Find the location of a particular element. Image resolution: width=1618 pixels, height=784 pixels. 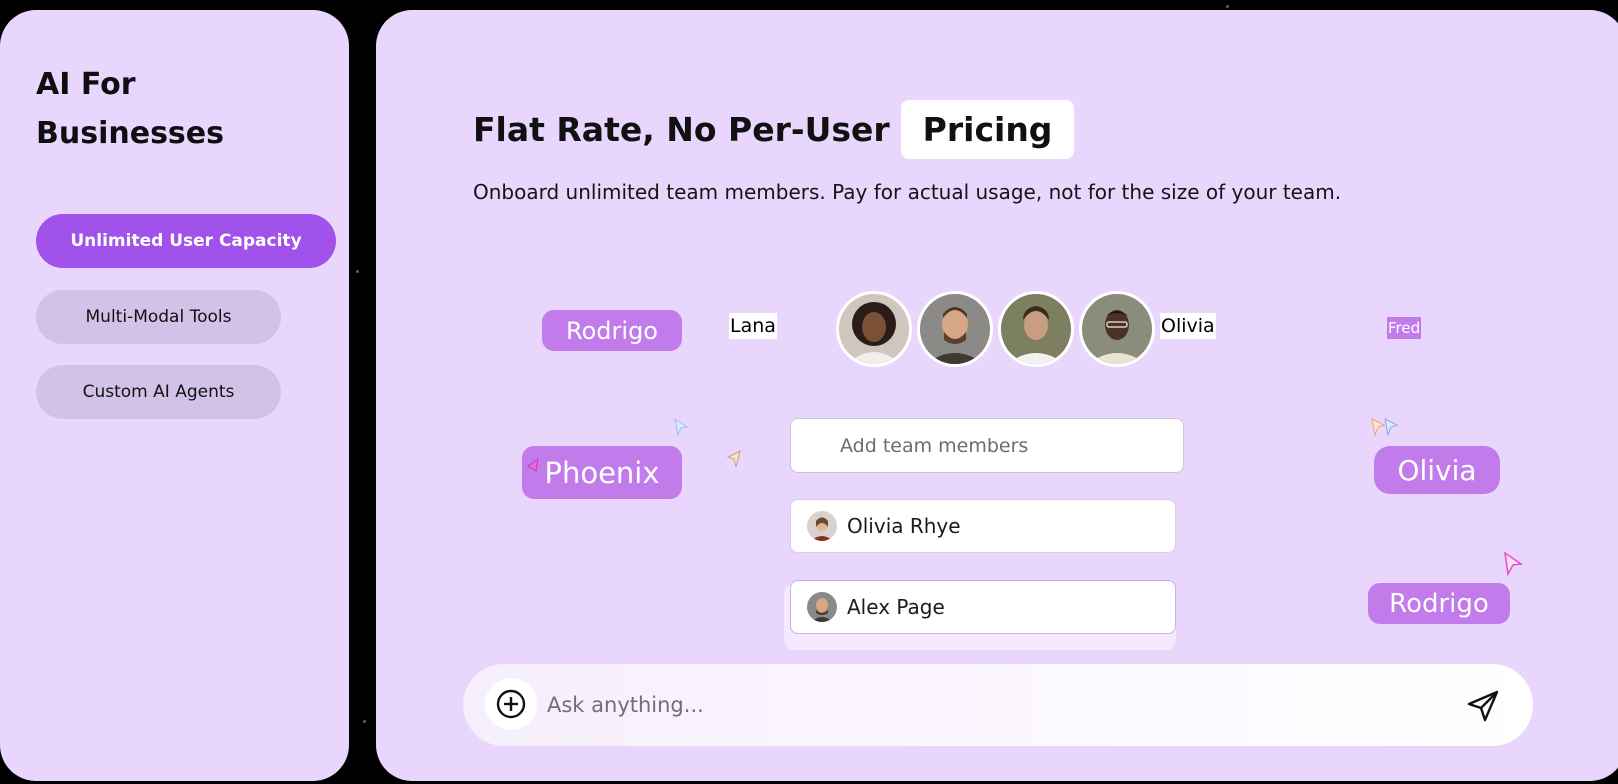

name-tag-rodrigo-bottom: Rodrigo is located at coordinates (1439, 603).